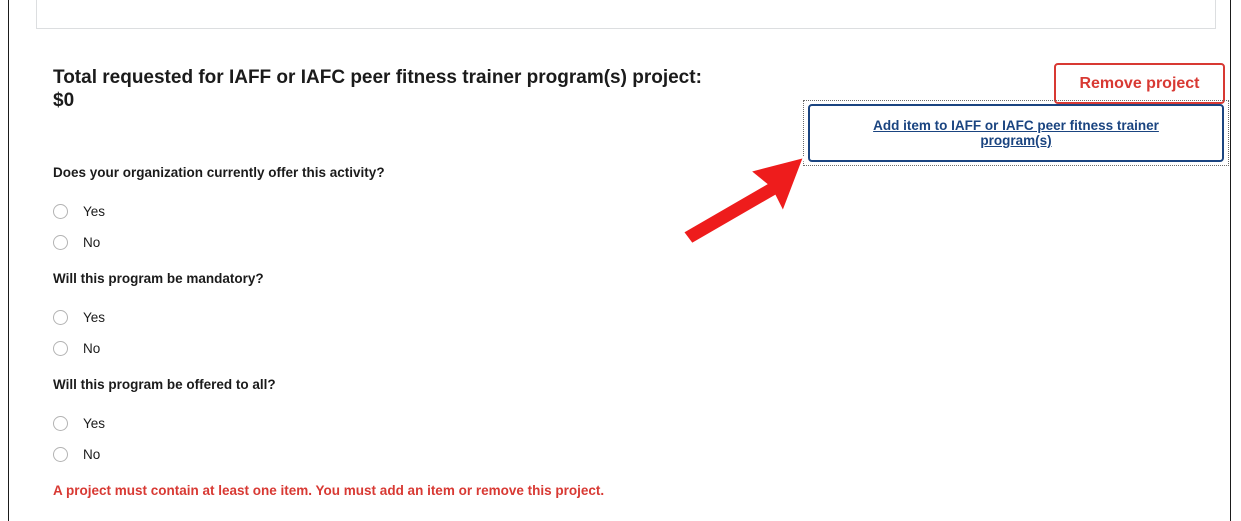 The width and height of the screenshot is (1241, 521). What do you see at coordinates (79, 317) in the screenshot?
I see `radio-mandatory-yes: Yes` at bounding box center [79, 317].